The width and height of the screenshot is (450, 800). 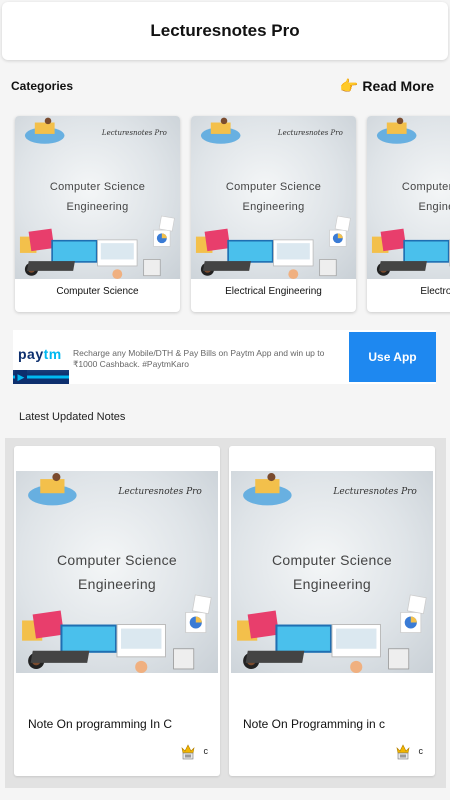 I want to click on note-title: Note On Programming in c, so click(x=314, y=724).